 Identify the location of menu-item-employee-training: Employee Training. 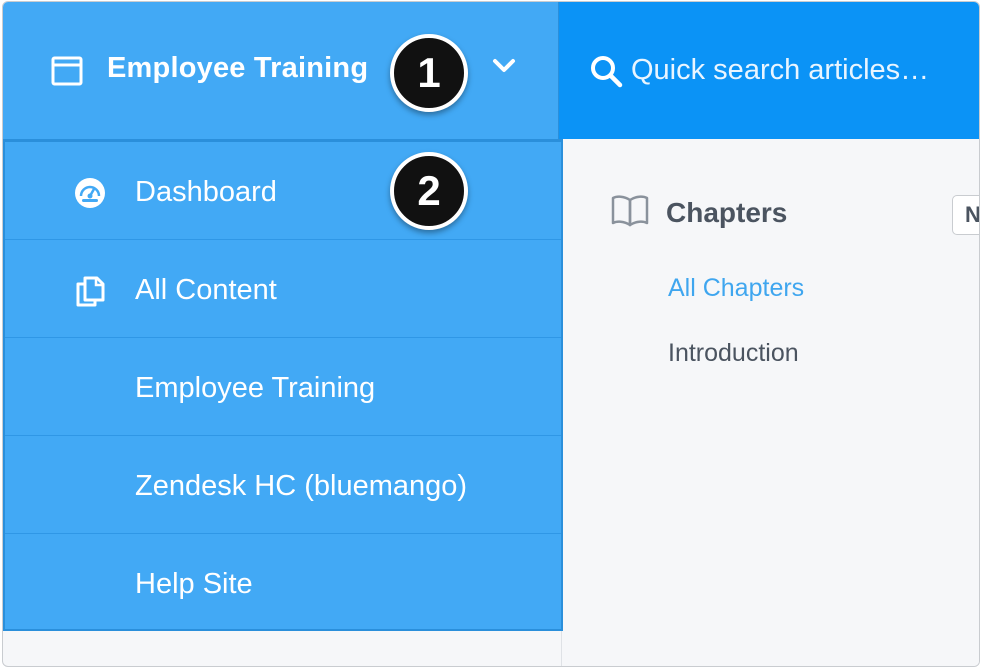
(283, 387).